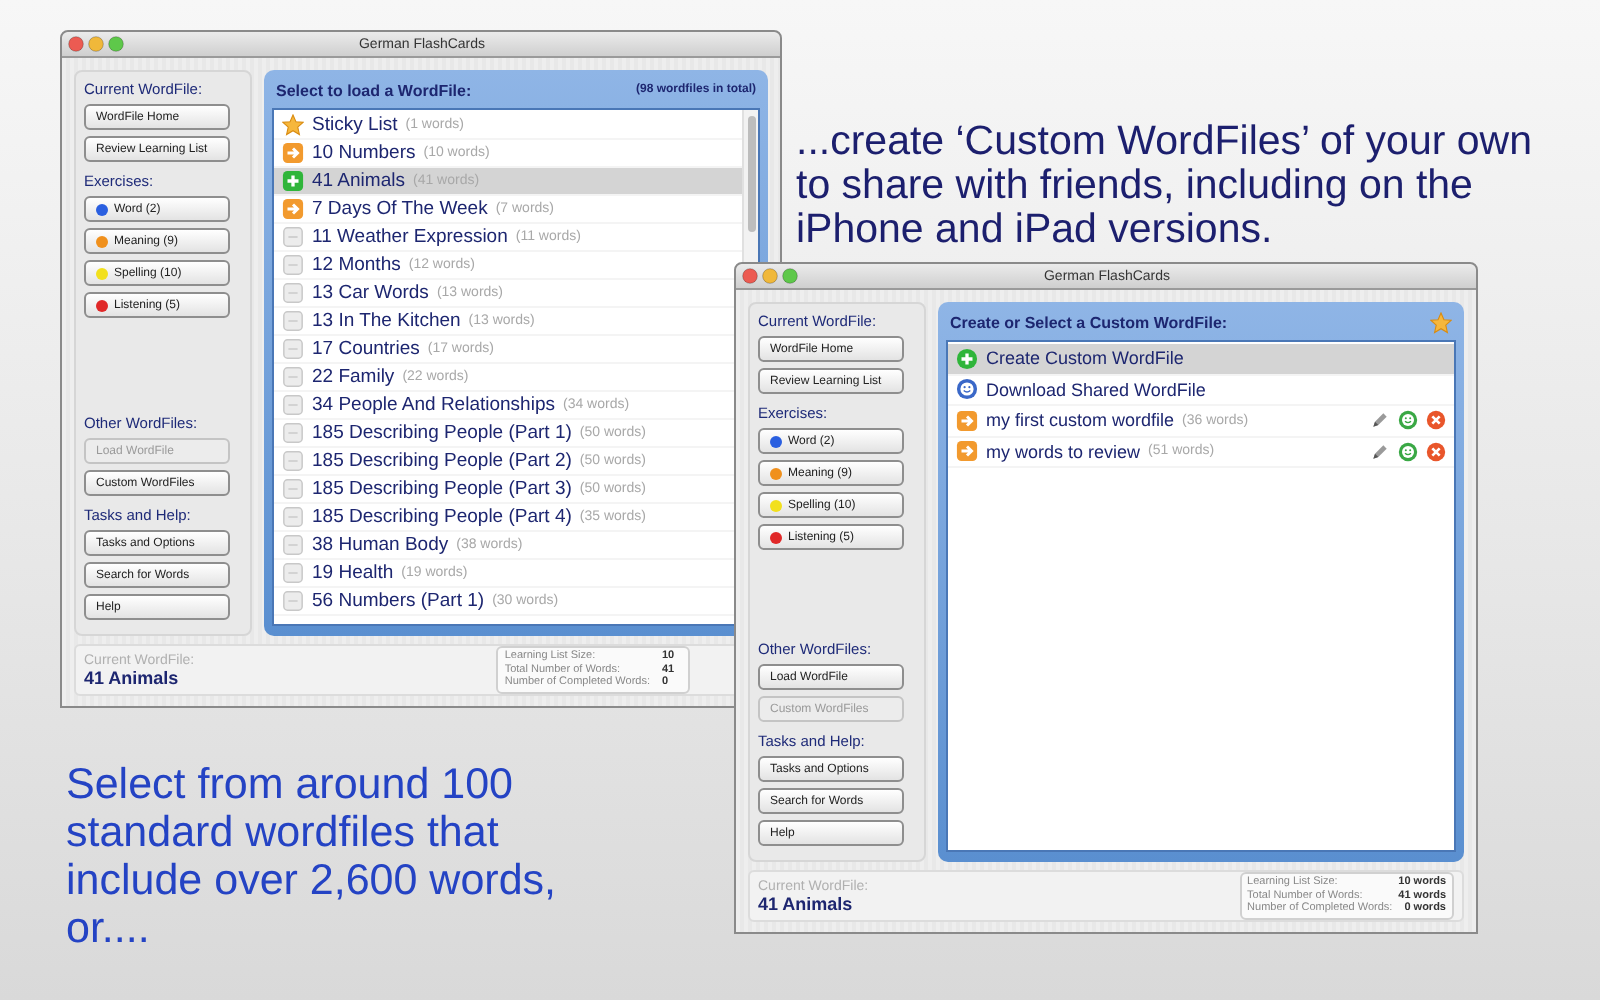  What do you see at coordinates (374, 90) in the screenshot?
I see `panel-title: Select to load a WordFile:` at bounding box center [374, 90].